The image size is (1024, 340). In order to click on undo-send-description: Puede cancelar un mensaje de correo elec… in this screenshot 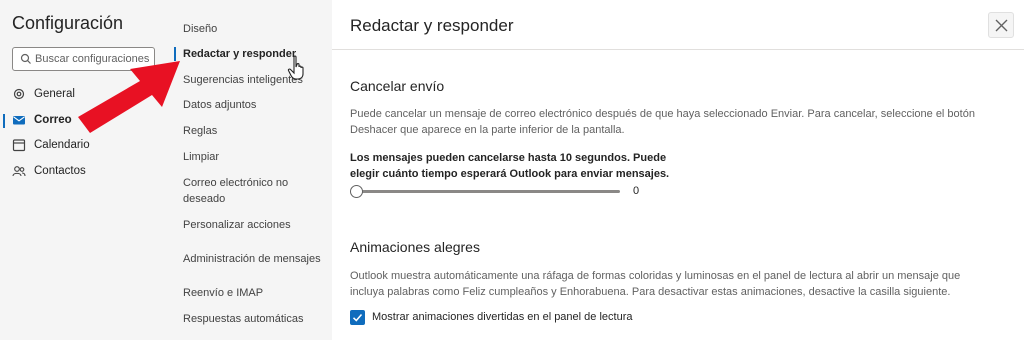, I will do `click(662, 122)`.